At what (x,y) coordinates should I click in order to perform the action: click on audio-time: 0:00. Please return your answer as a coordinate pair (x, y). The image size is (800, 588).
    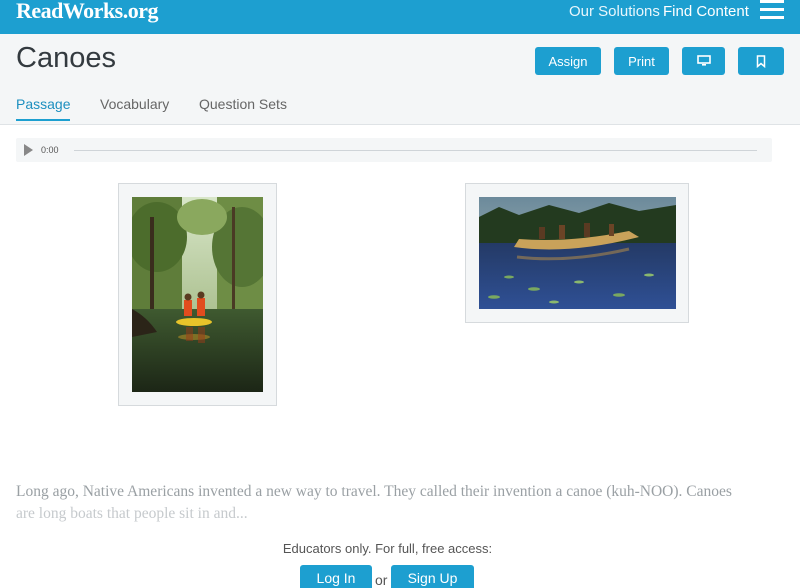
    Looking at the image, I should click on (50, 150).